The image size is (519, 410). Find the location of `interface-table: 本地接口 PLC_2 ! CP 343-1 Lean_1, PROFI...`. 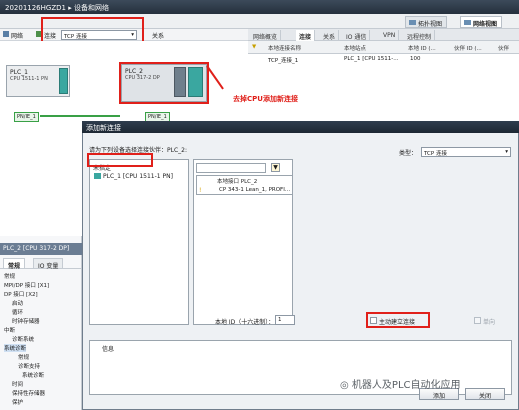

interface-table: 本地接口 PLC_2 ! CP 343-1 Lean_1, PROFI... is located at coordinates (244, 185).